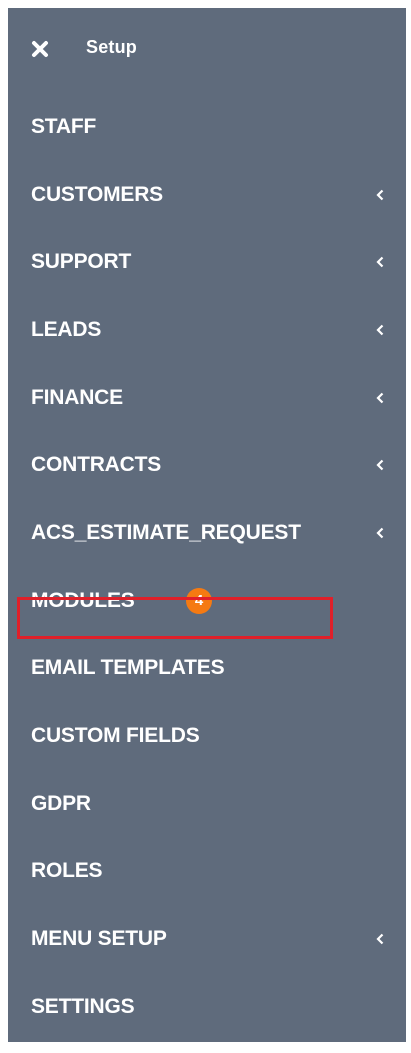 This screenshot has height=1053, width=411. What do you see at coordinates (207, 330) in the screenshot?
I see `menu-item-leads: LEADS` at bounding box center [207, 330].